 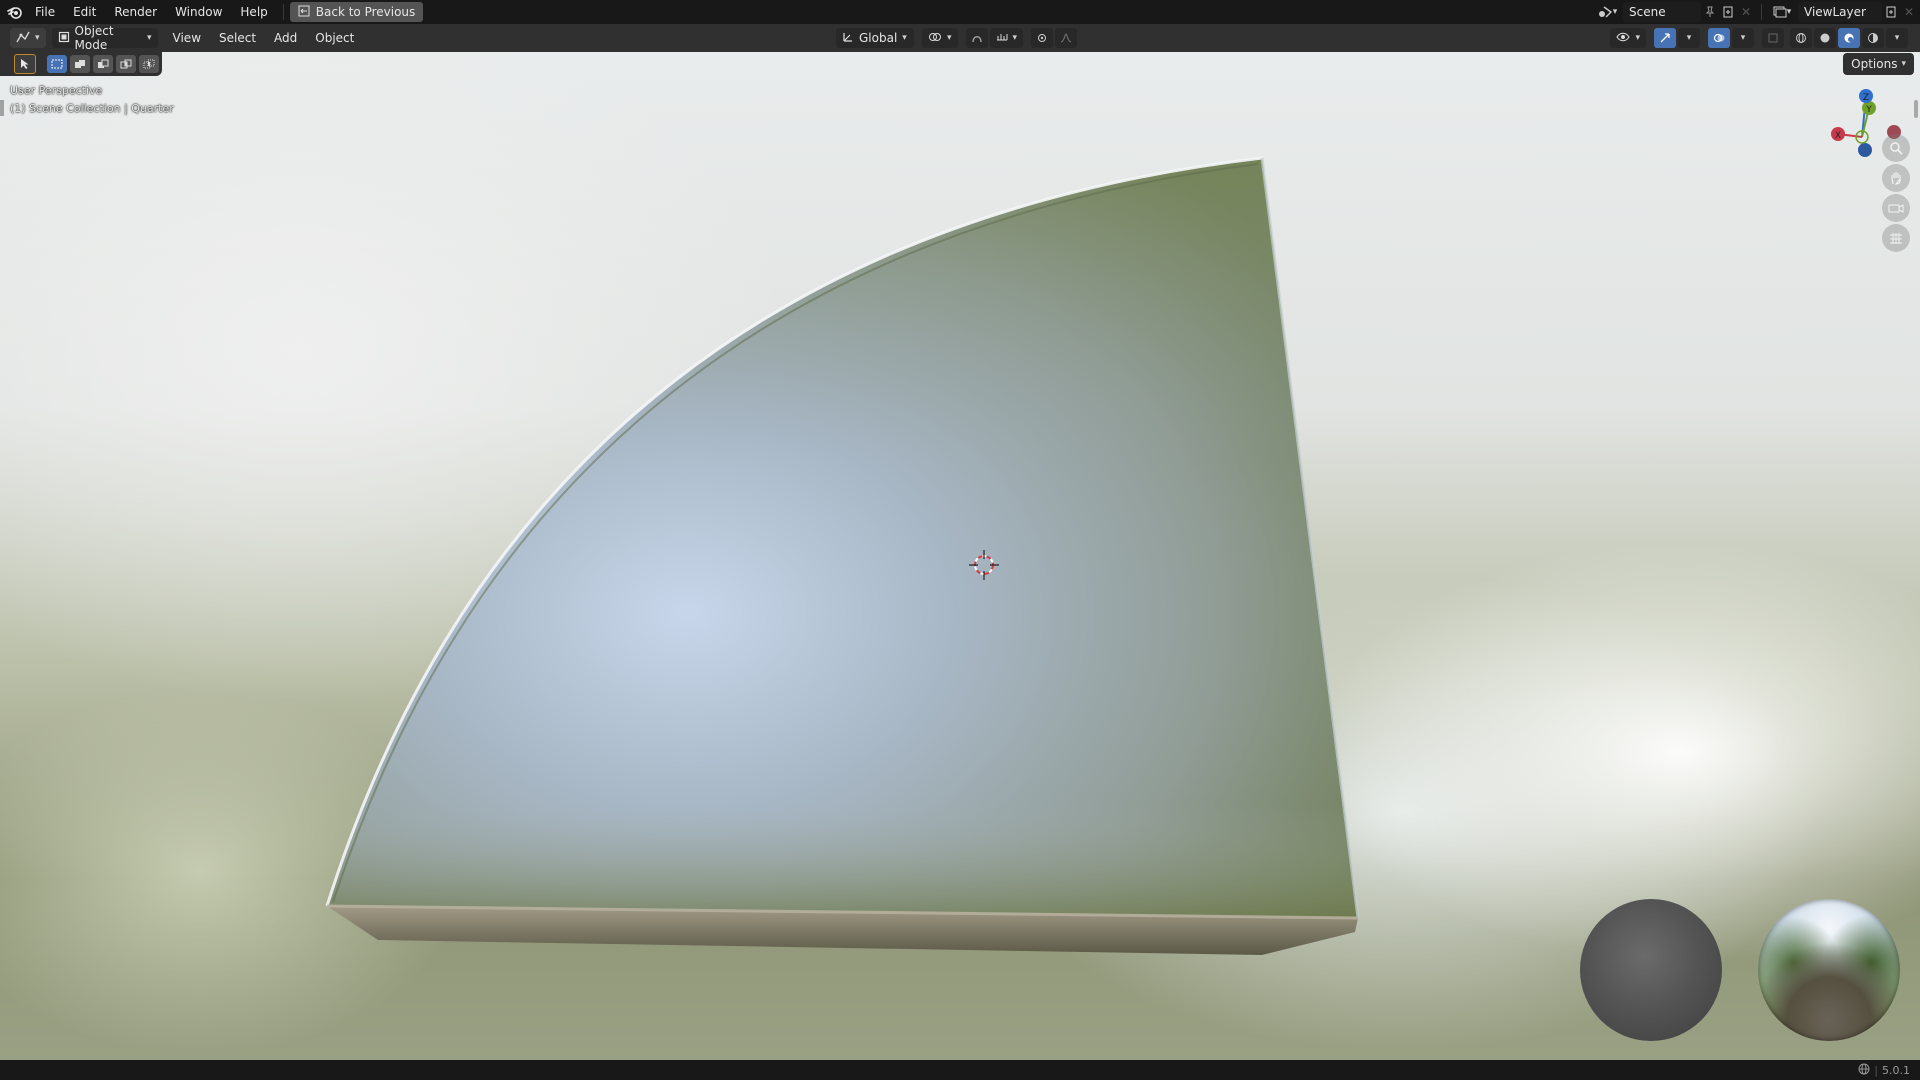 What do you see at coordinates (1746, 12) in the screenshot?
I see `close-scene-icon: ✕` at bounding box center [1746, 12].